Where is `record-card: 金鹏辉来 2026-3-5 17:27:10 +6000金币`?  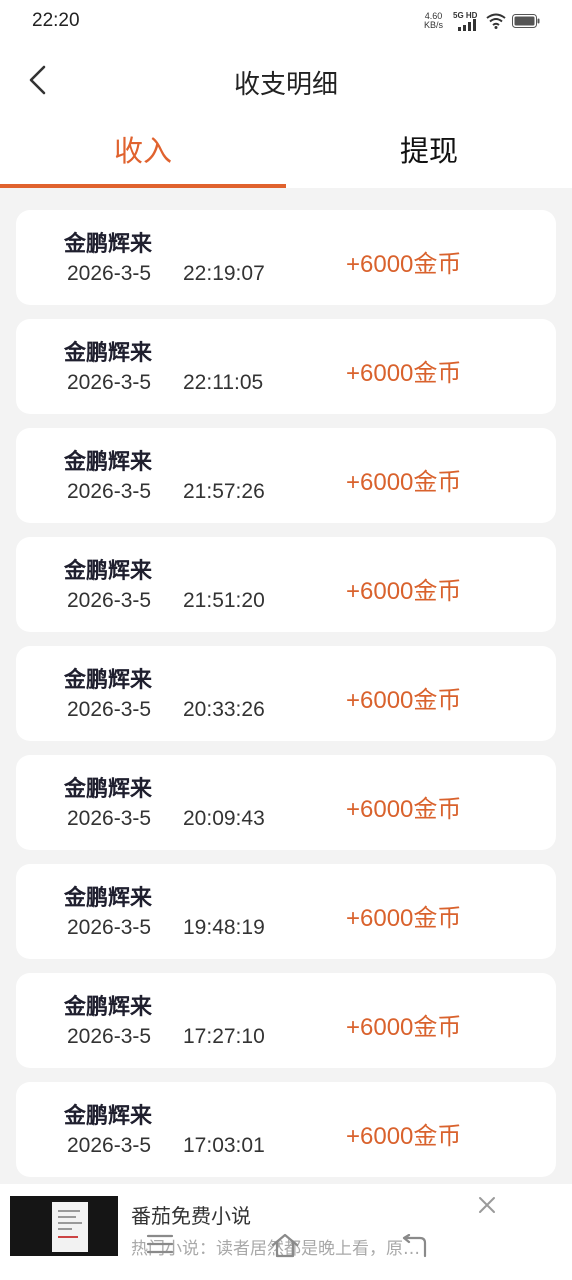
record-card: 金鹏辉来 2026-3-5 17:27:10 +6000金币 is located at coordinates (286, 1020).